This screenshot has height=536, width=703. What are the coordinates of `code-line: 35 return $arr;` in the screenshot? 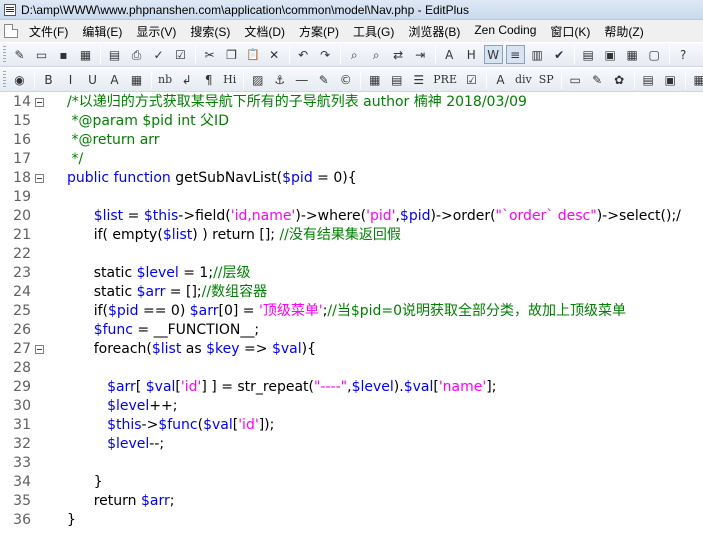 It's located at (351, 501).